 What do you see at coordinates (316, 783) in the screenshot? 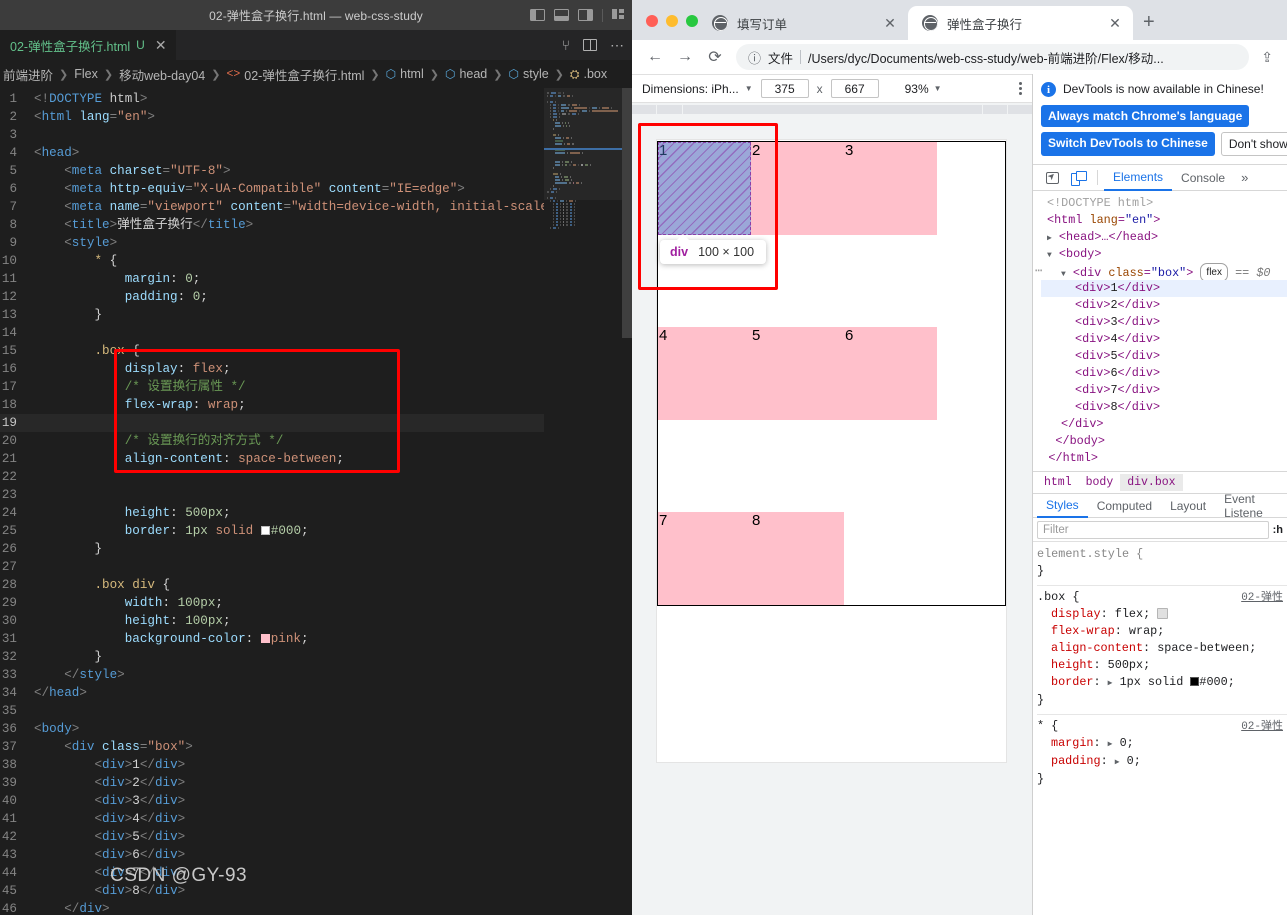
I see `code-line: 39 <div>2</div>` at bounding box center [316, 783].